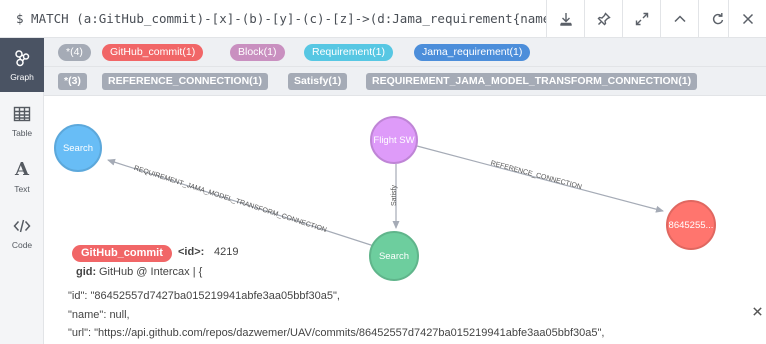 Image resolution: width=766 pixels, height=344 pixels. I want to click on graph-node: Flight SW, so click(394, 140).